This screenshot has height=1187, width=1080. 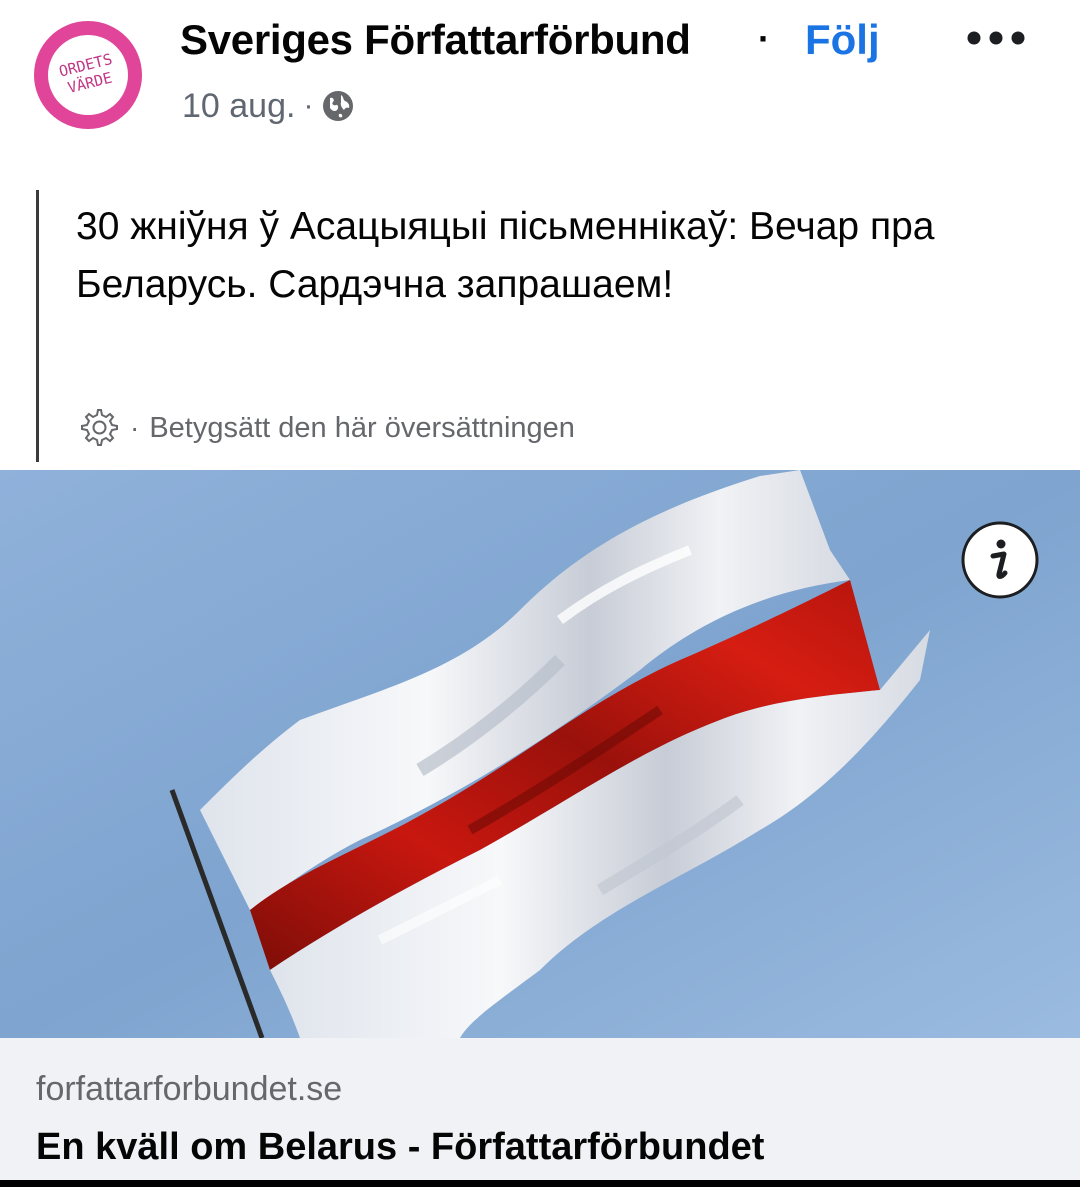 I want to click on link-title: En kväll om Belarus - Författarförbundet, so click(x=400, y=1147).